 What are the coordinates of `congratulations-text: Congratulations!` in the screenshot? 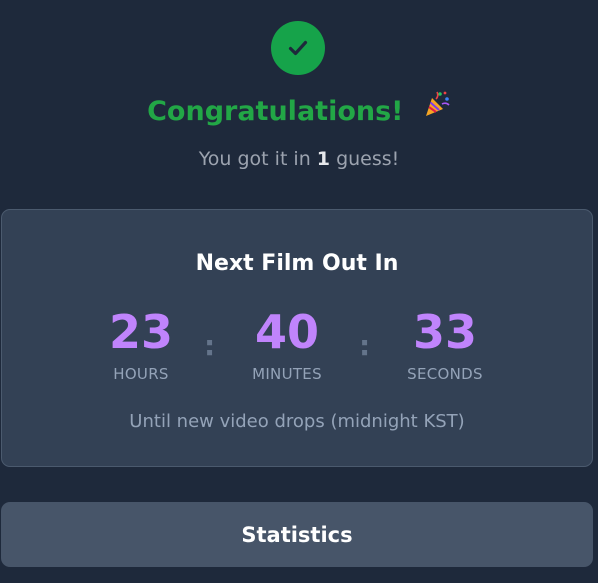 It's located at (275, 111).